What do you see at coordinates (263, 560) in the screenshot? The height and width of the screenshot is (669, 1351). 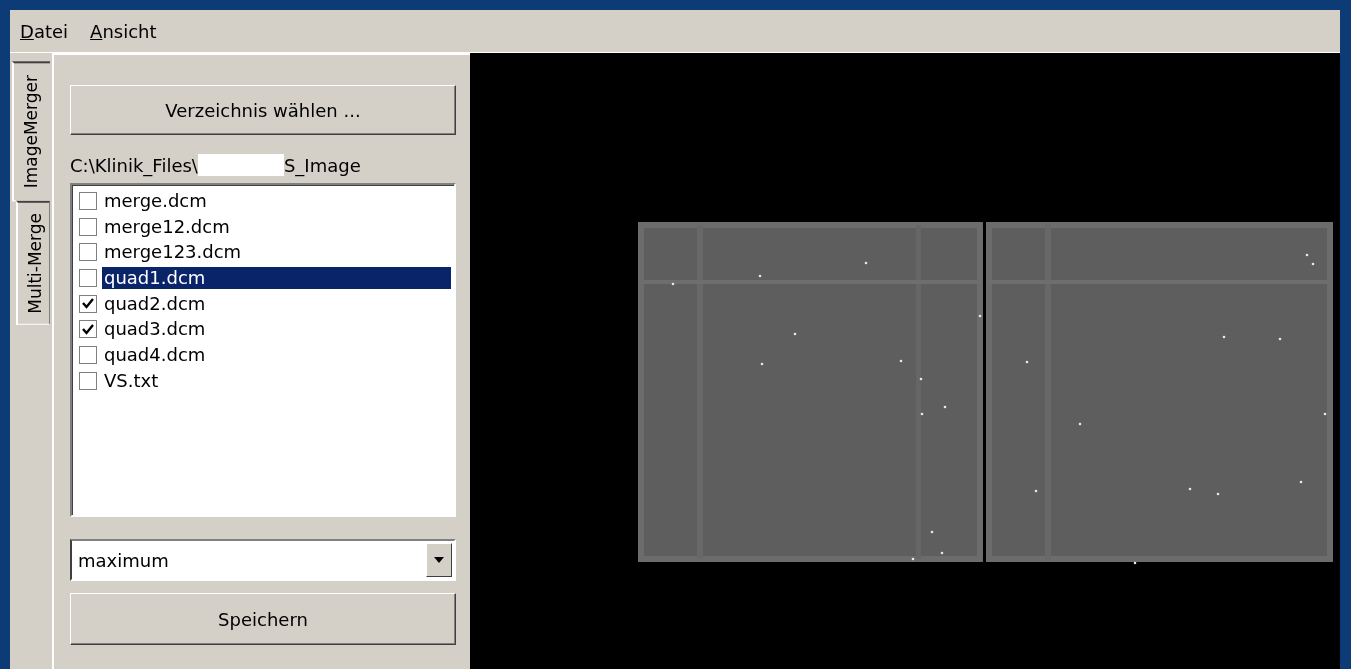 I see `mode-dropdown: maximum` at bounding box center [263, 560].